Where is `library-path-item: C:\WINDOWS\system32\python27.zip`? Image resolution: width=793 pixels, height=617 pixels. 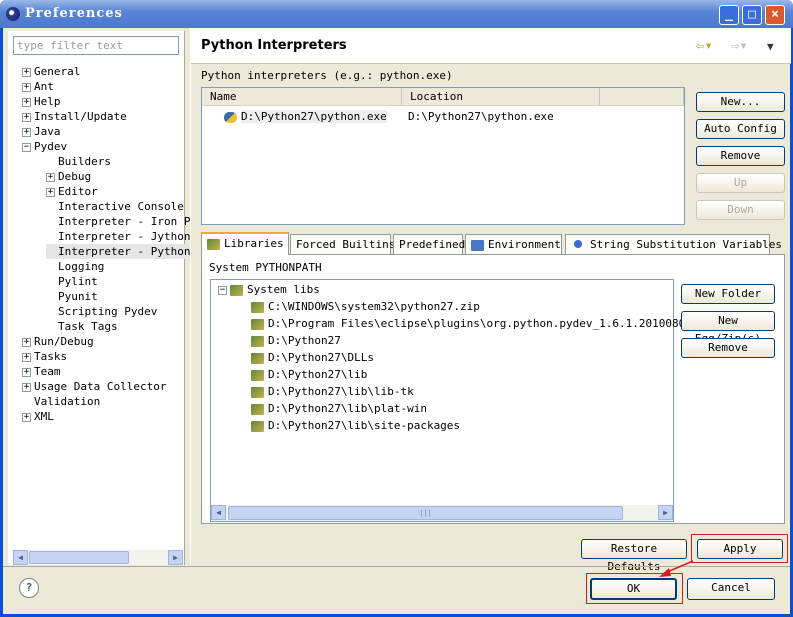 library-path-item: C:\WINDOWS\system32\python27.zip is located at coordinates (365, 306).